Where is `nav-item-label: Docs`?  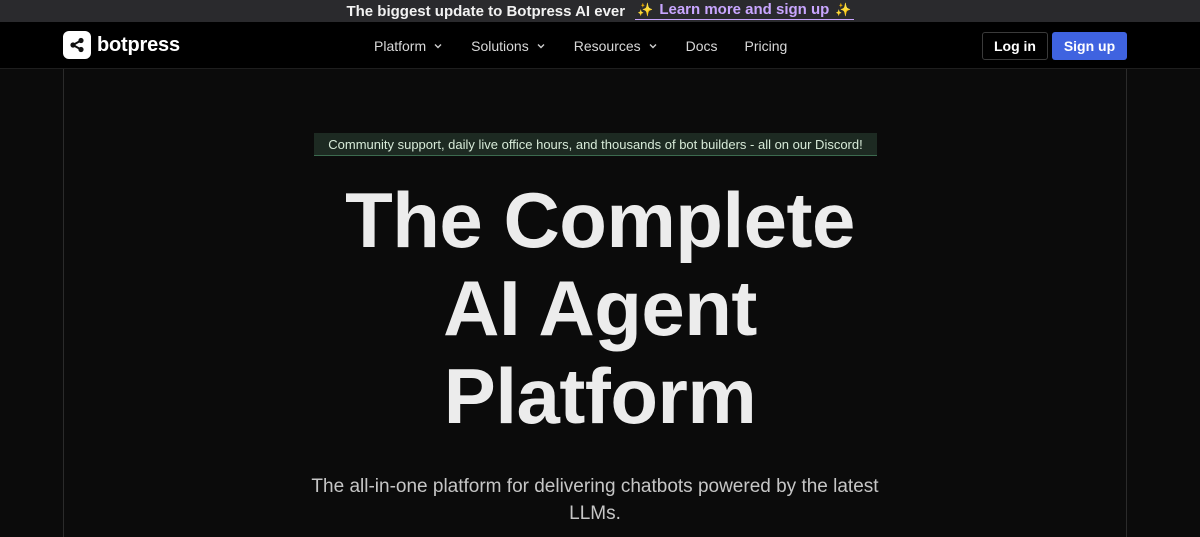
nav-item-label: Docs is located at coordinates (701, 45).